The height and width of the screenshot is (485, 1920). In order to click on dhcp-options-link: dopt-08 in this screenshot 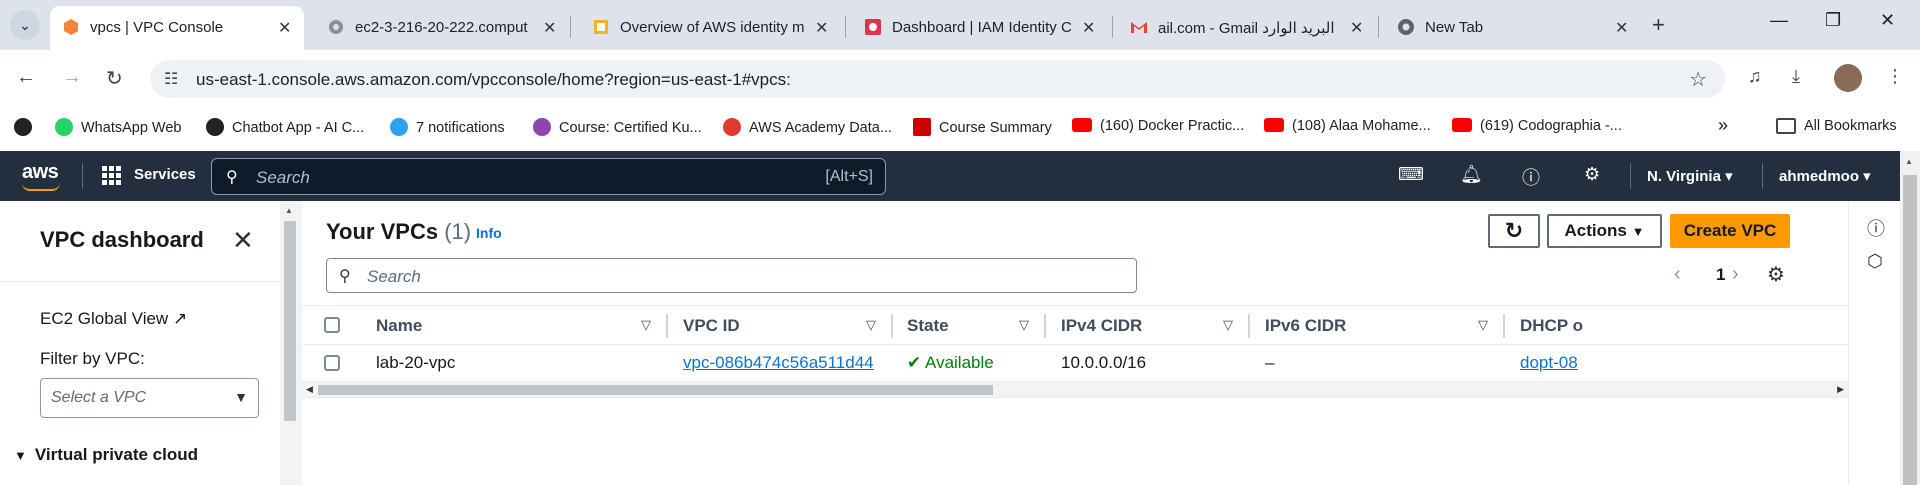, I will do `click(1549, 363)`.